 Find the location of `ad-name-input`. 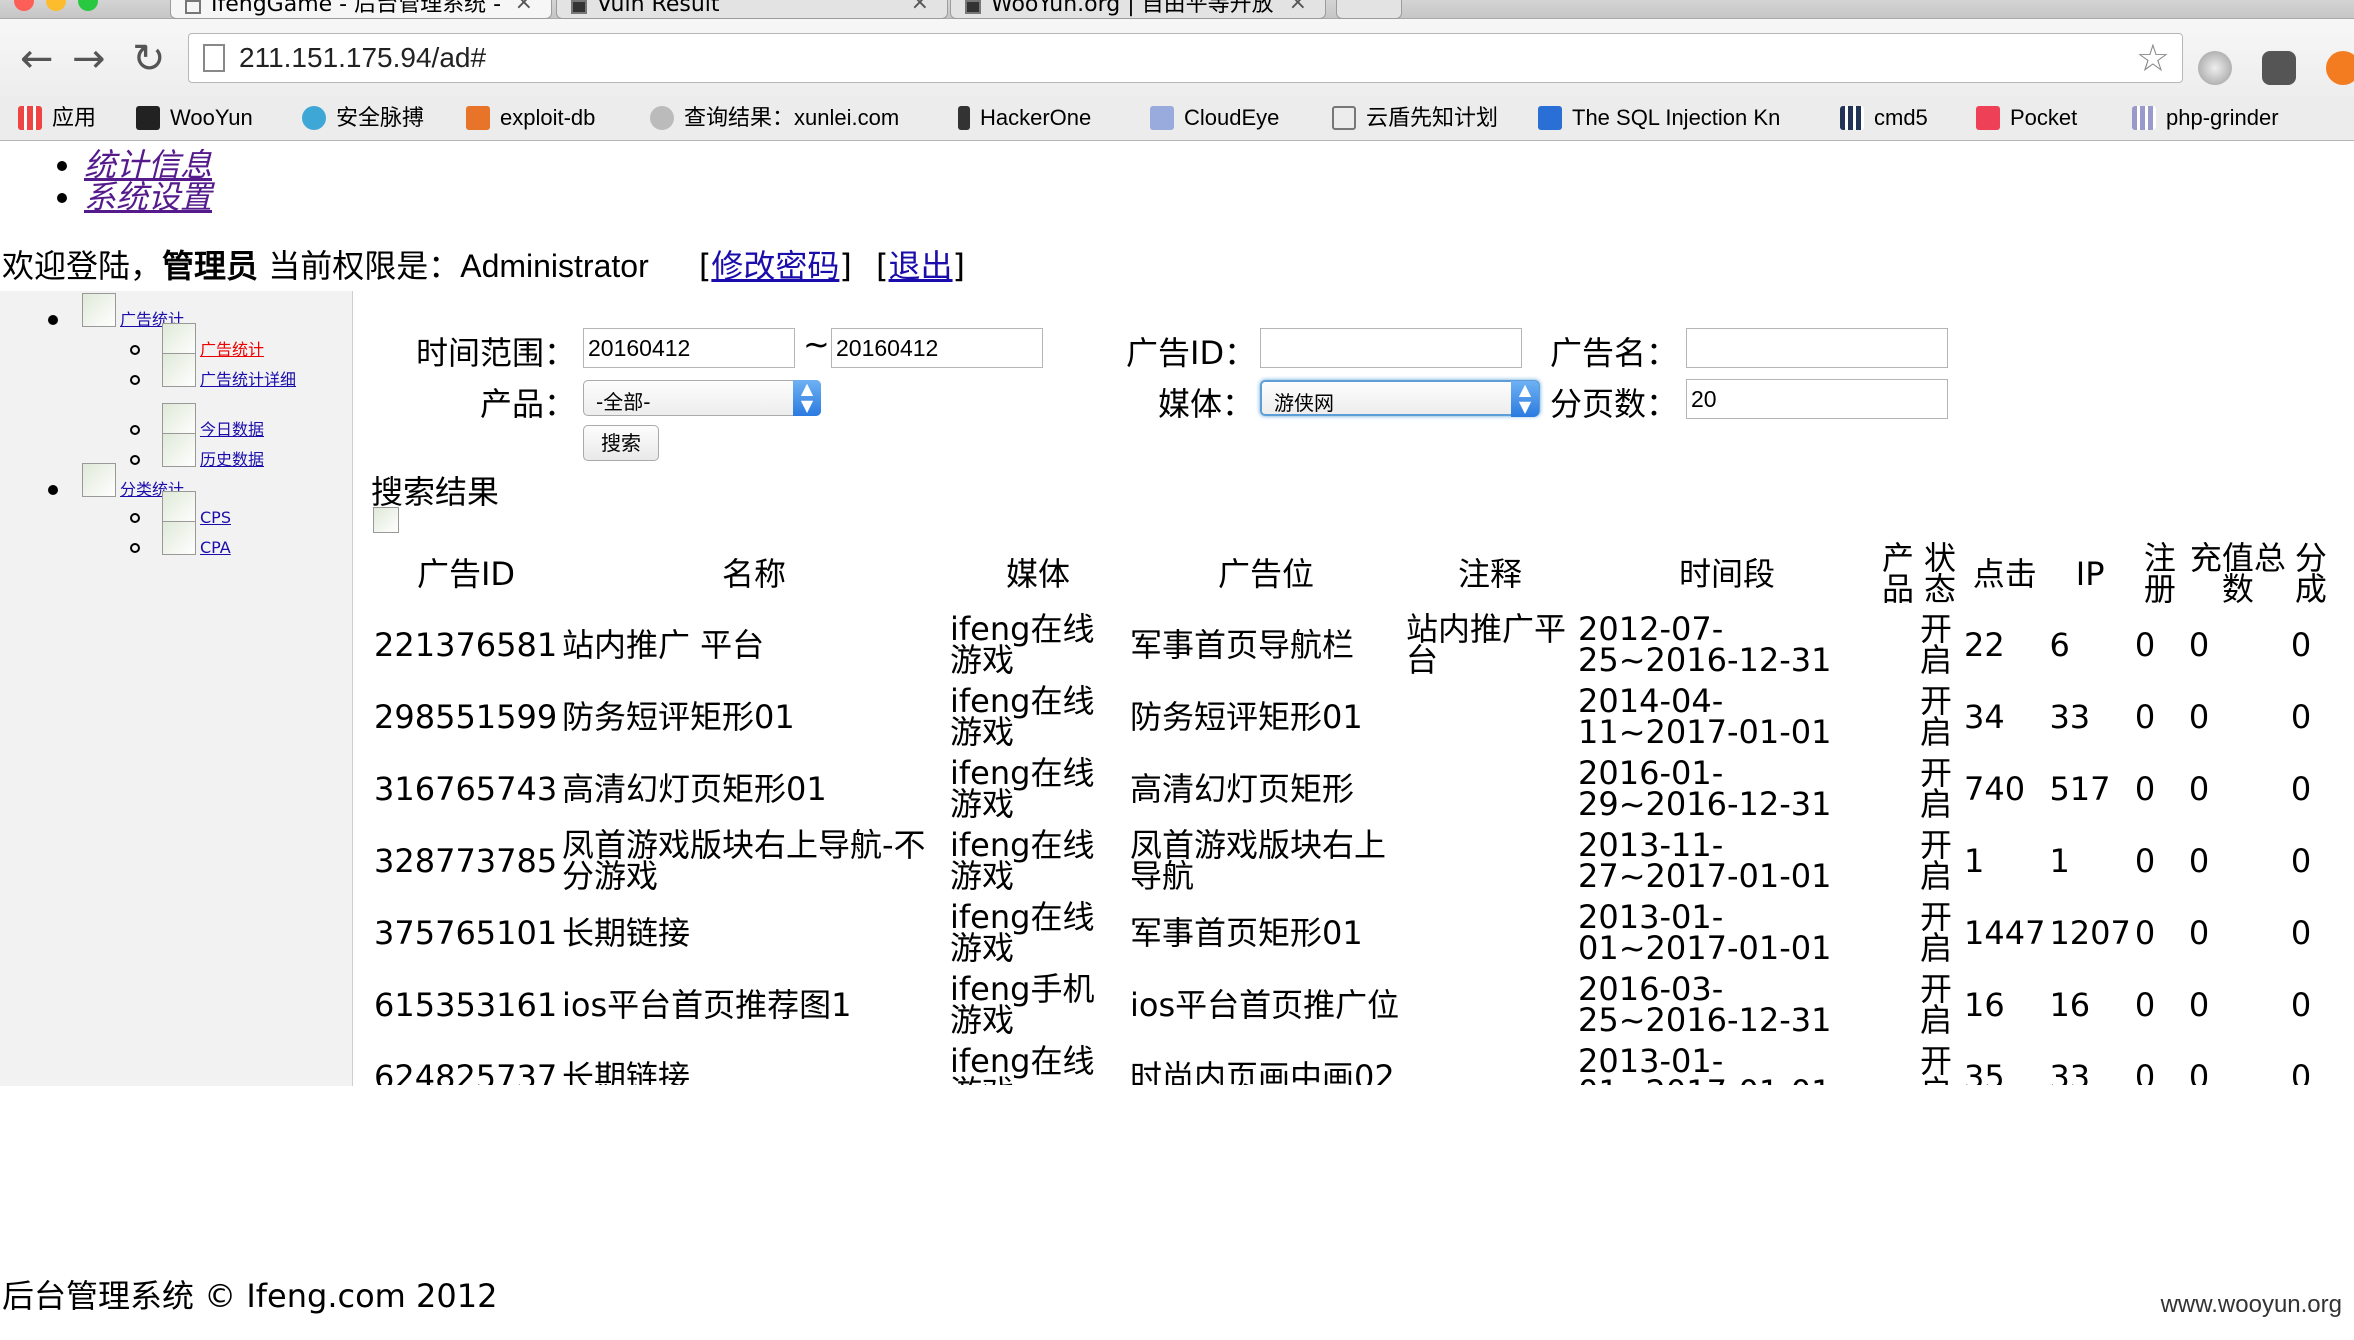

ad-name-input is located at coordinates (1817, 348).